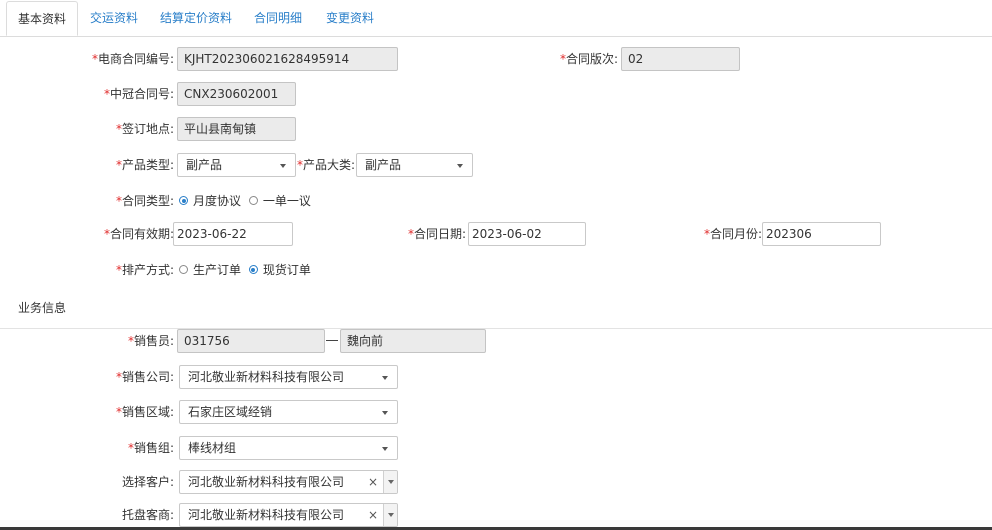 This screenshot has width=992, height=530. I want to click on contract-version-label: *合同版次:, so click(588, 59).